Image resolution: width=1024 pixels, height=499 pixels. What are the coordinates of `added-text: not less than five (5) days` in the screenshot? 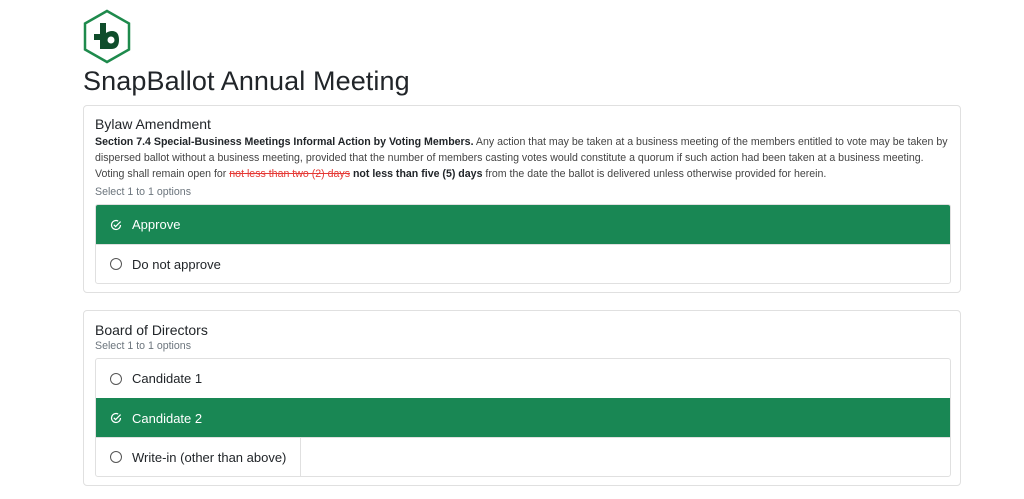 It's located at (416, 174).